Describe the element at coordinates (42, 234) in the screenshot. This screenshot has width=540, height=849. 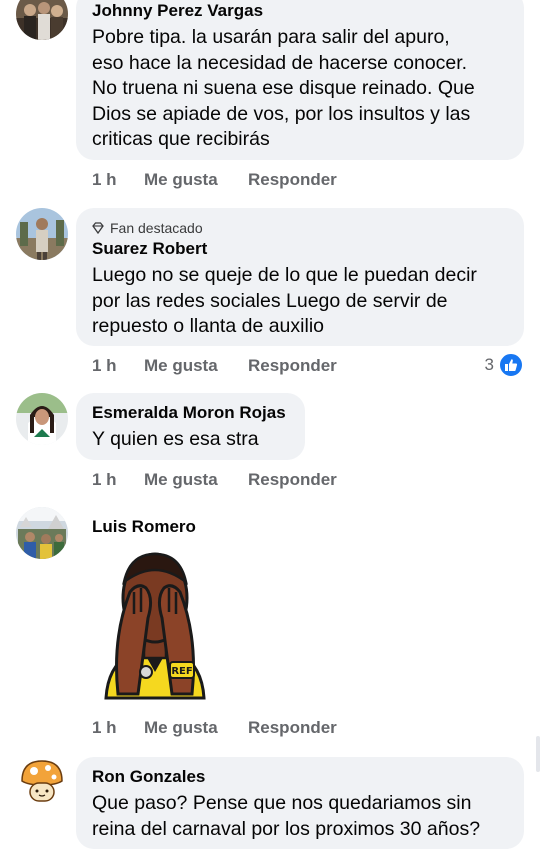
I see `avatar-suarez` at that location.